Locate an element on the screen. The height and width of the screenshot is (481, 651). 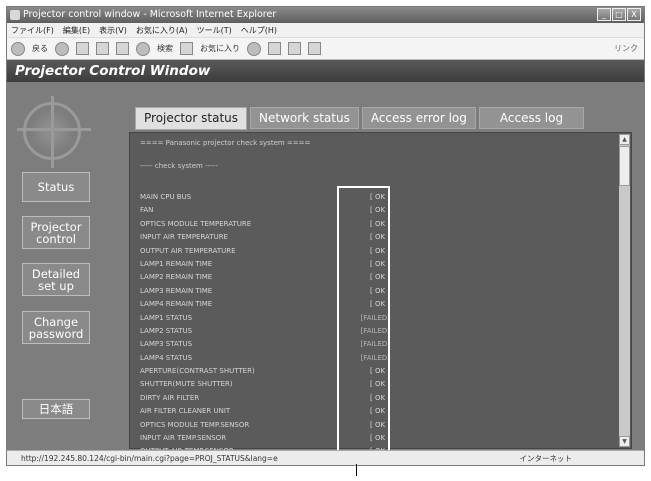
status-item-label: LAMP2 STATUS is located at coordinates (166, 330).